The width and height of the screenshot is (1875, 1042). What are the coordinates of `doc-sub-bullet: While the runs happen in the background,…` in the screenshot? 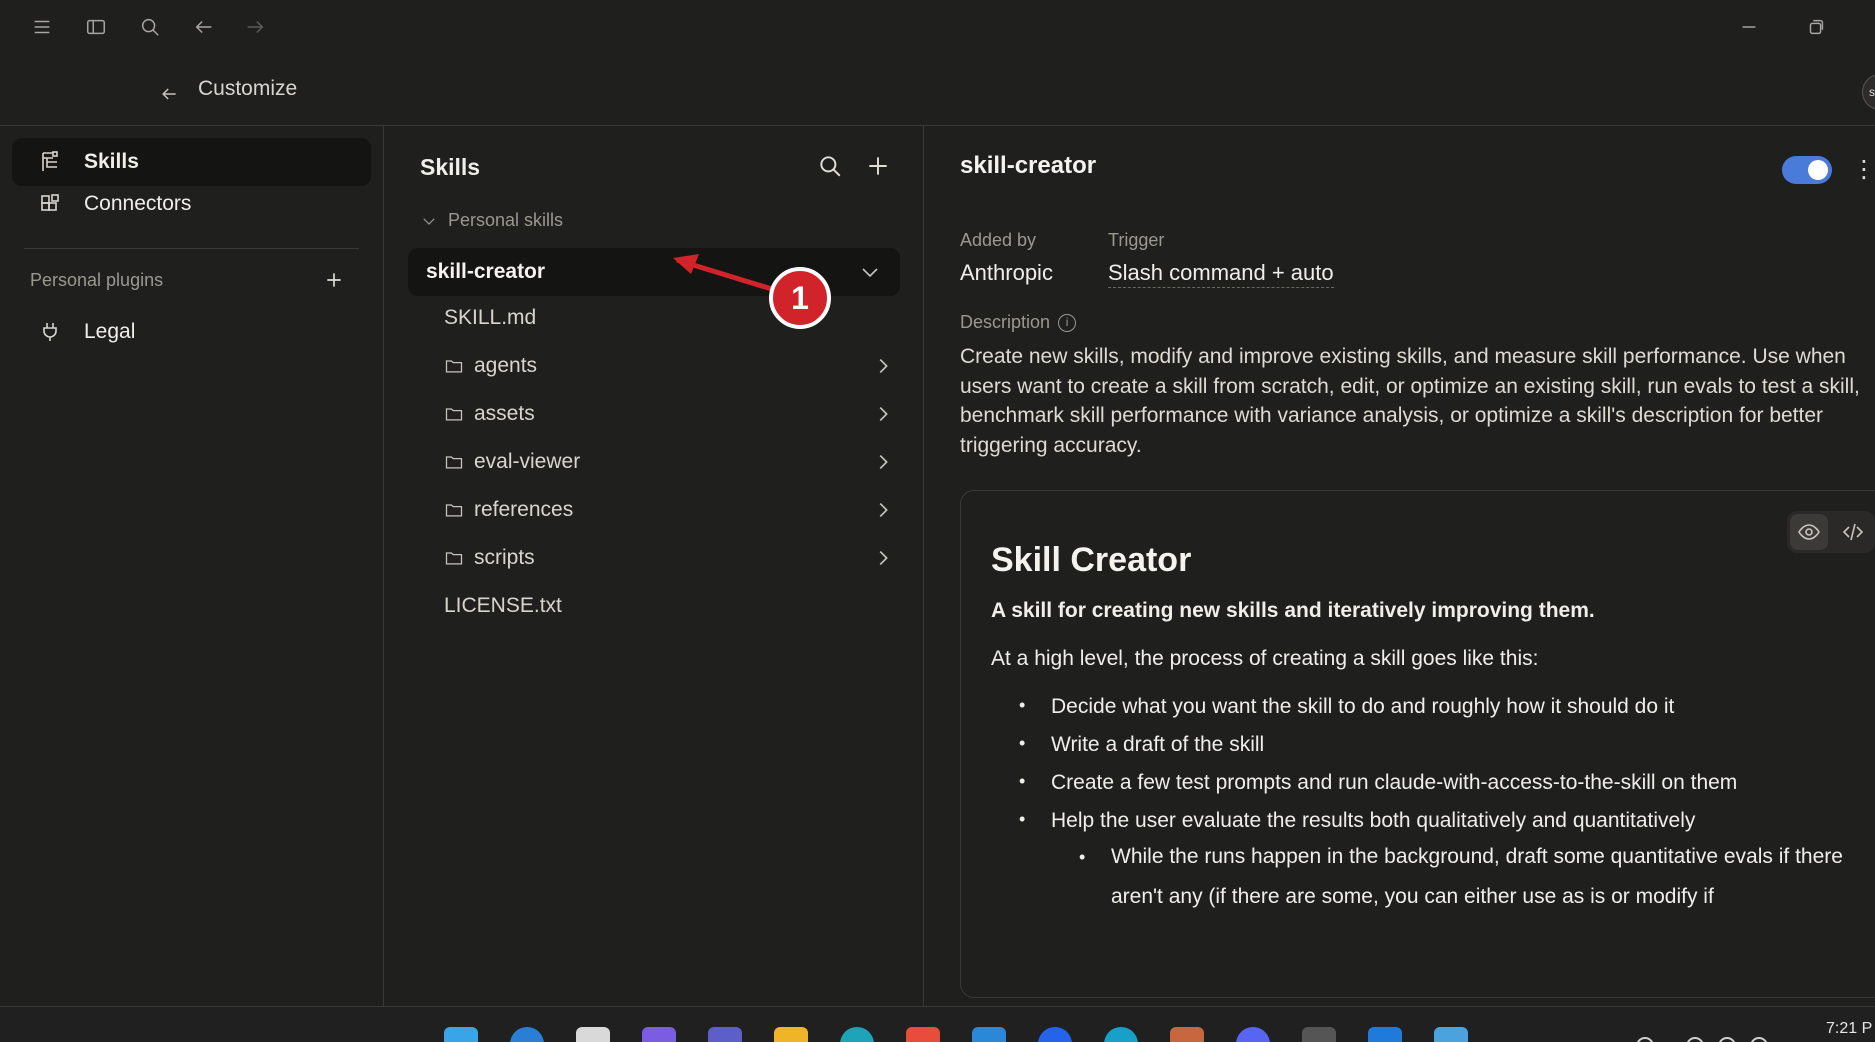 It's located at (1465, 877).